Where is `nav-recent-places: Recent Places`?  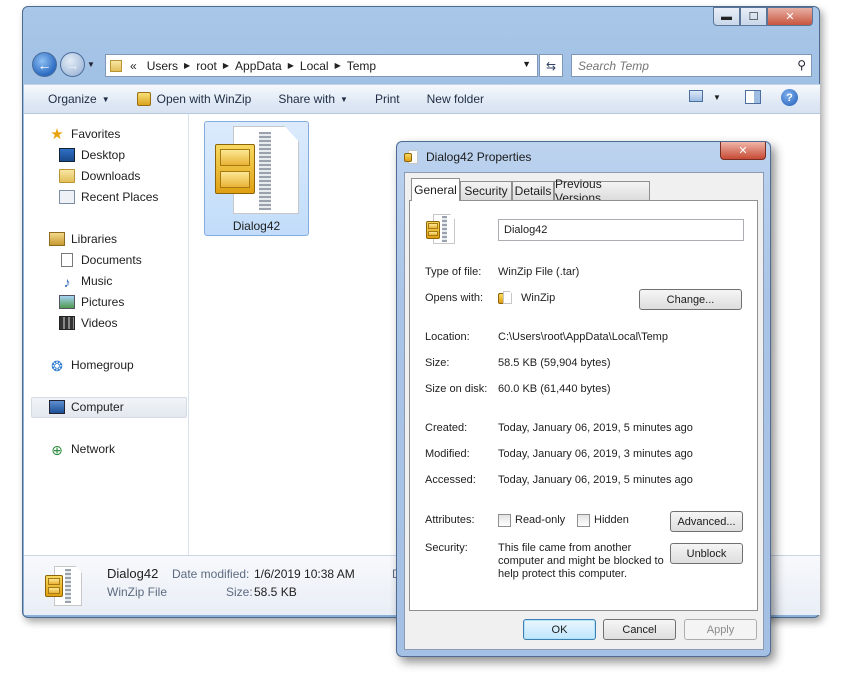
nav-recent-places: Recent Places is located at coordinates (108, 197).